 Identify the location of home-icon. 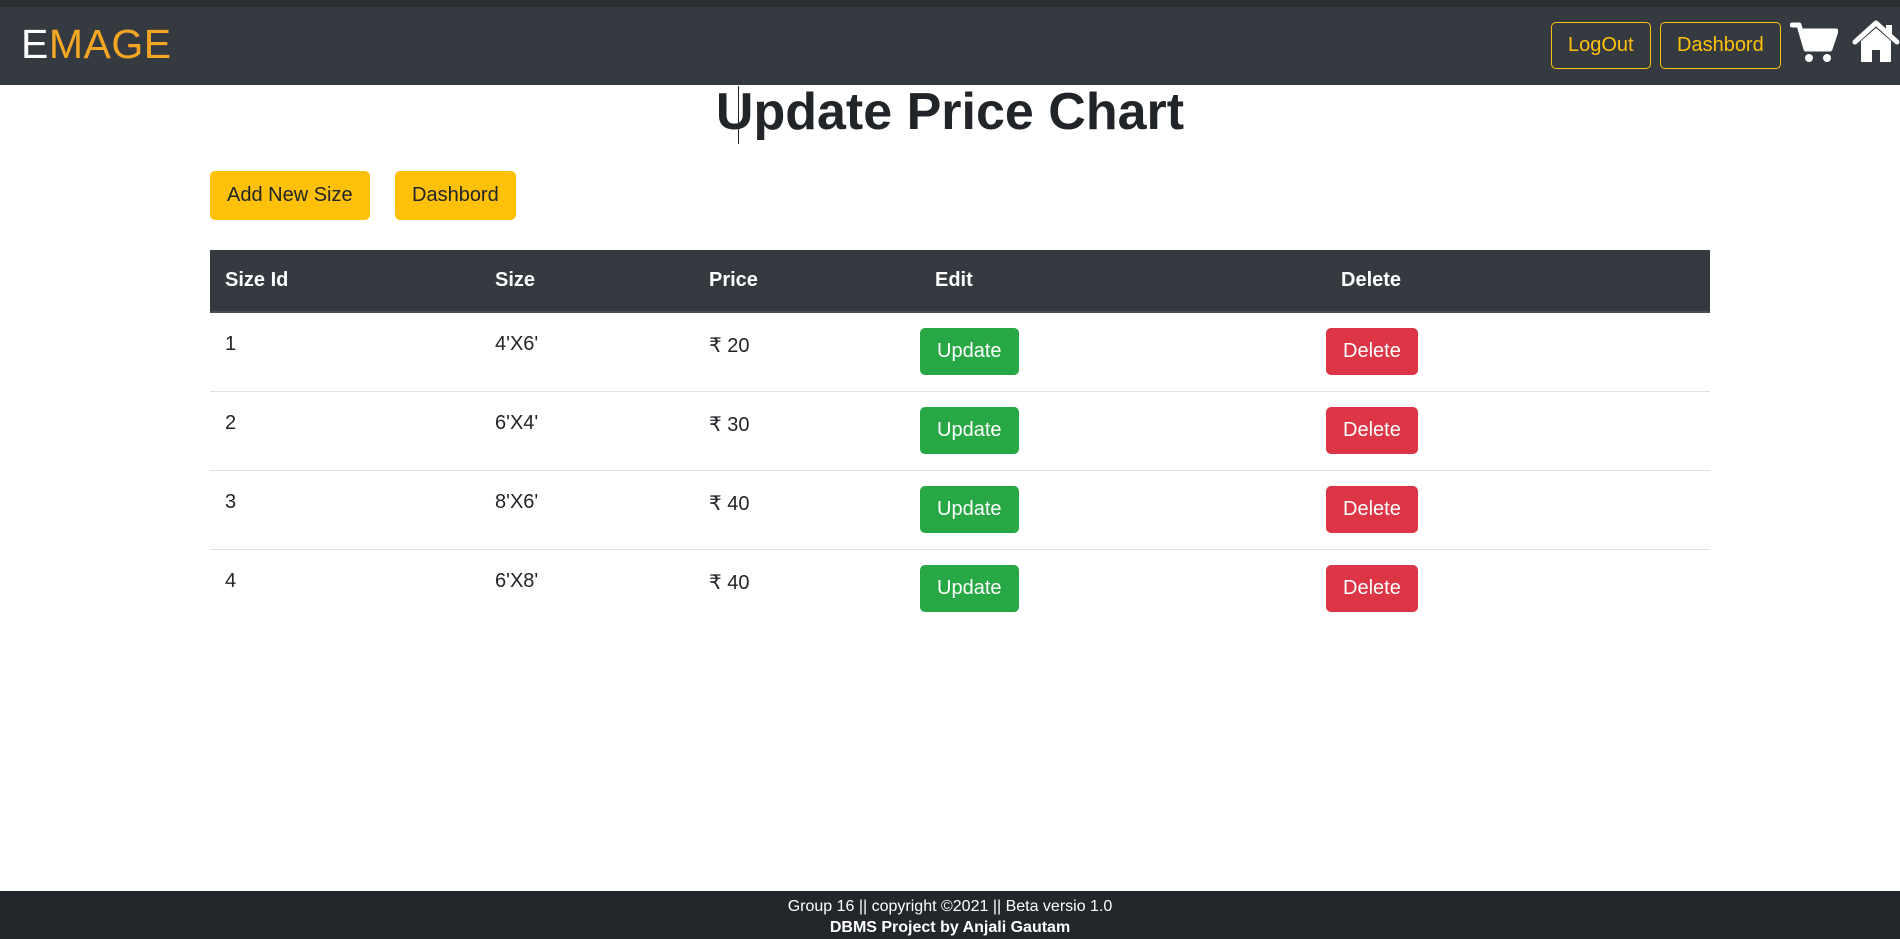
(1876, 44).